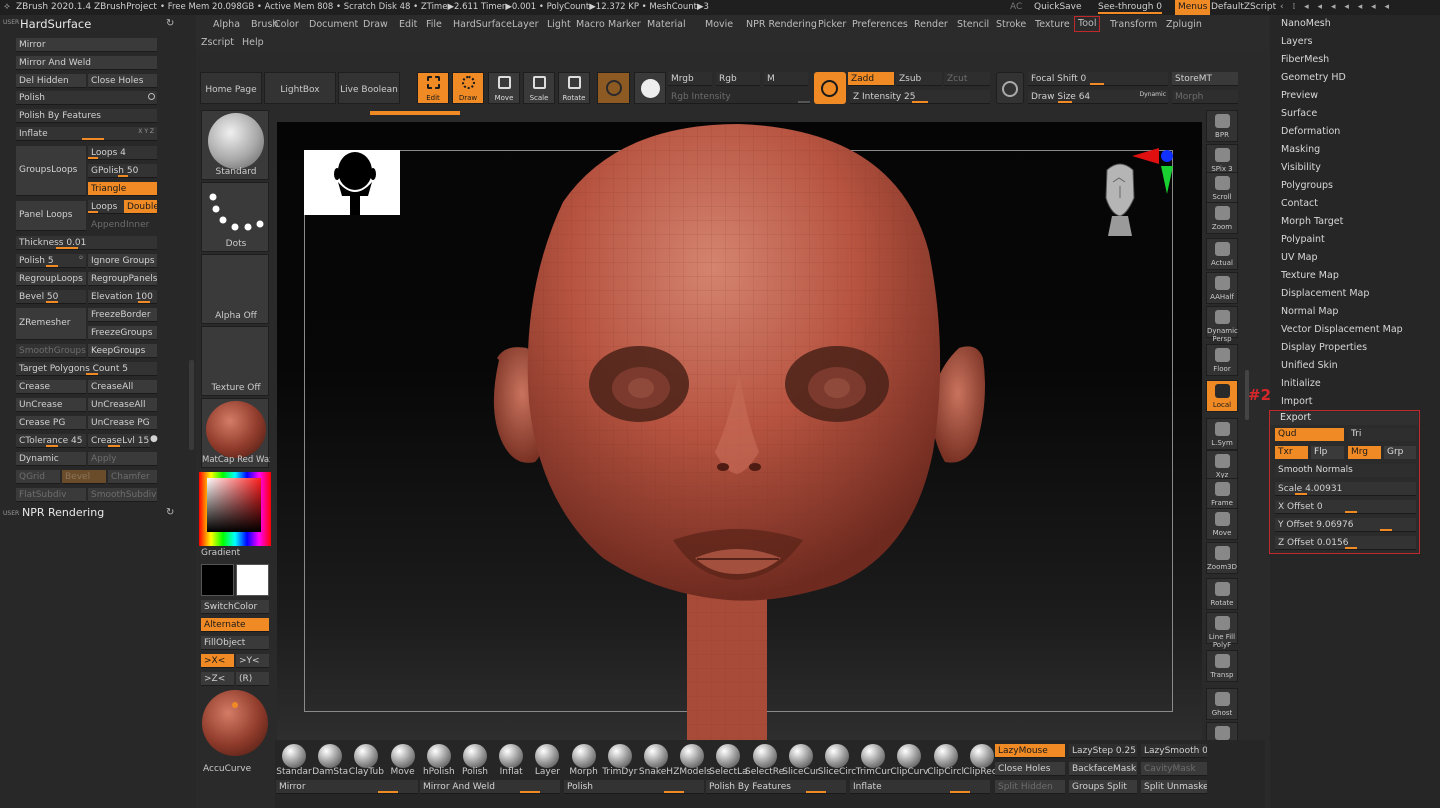 This screenshot has height=808, width=1440. I want to click on brush-morph-button: Morph, so click(584, 761).